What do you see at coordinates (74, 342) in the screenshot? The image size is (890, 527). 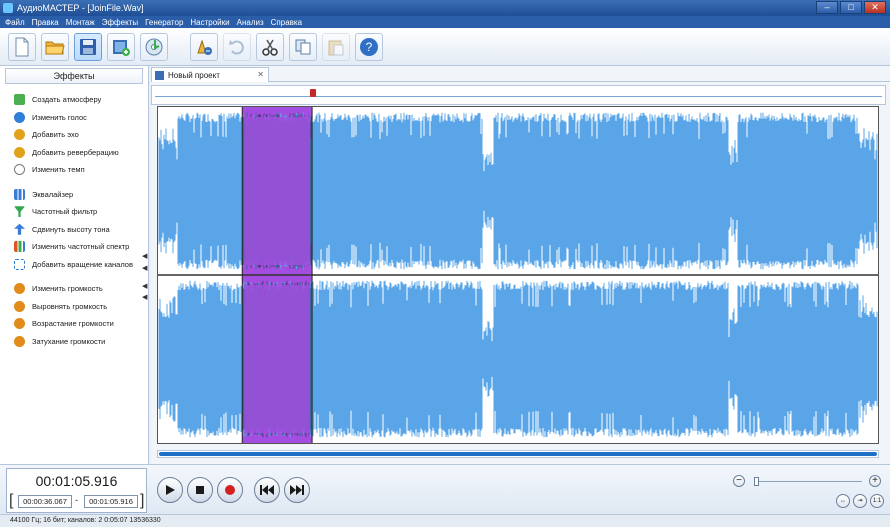 I see `effect-fade-out: Затухание громкости` at bounding box center [74, 342].